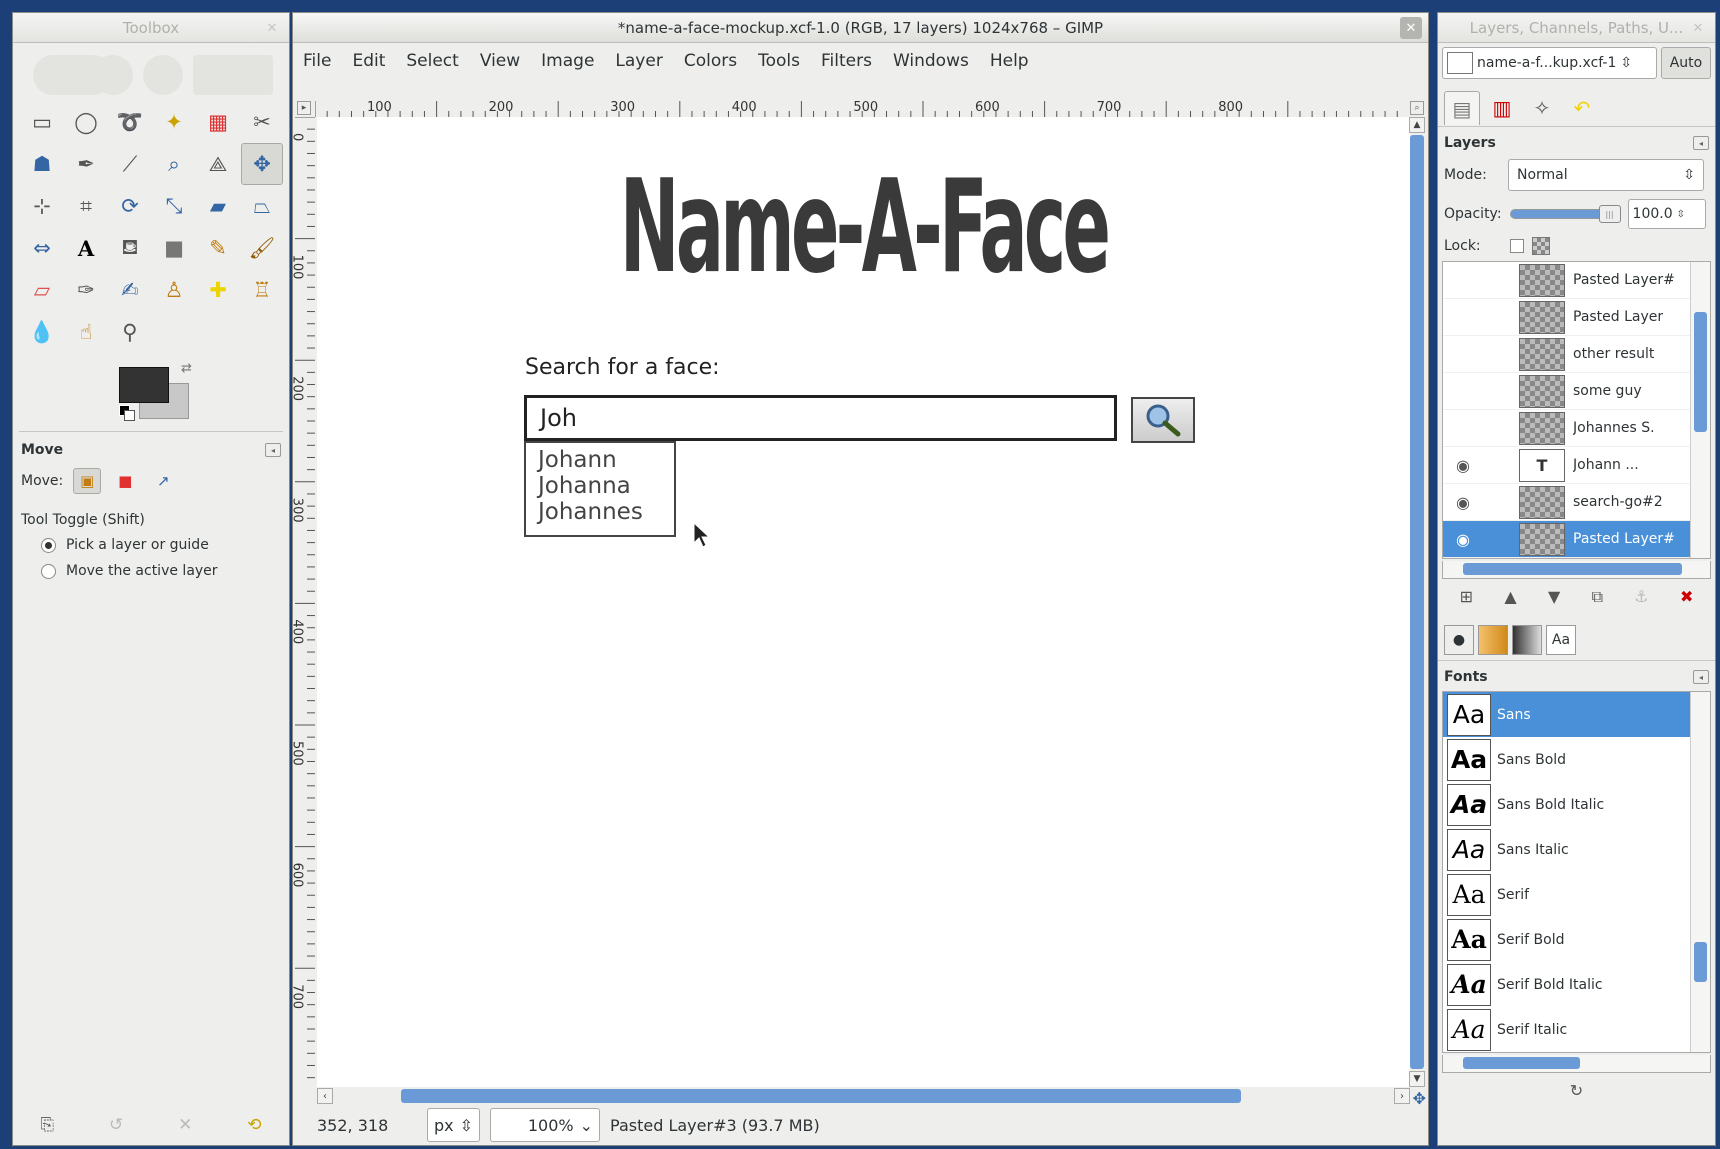 The width and height of the screenshot is (1720, 1149). Describe the element at coordinates (42, 206) in the screenshot. I see `align-icon: ⊹` at that location.